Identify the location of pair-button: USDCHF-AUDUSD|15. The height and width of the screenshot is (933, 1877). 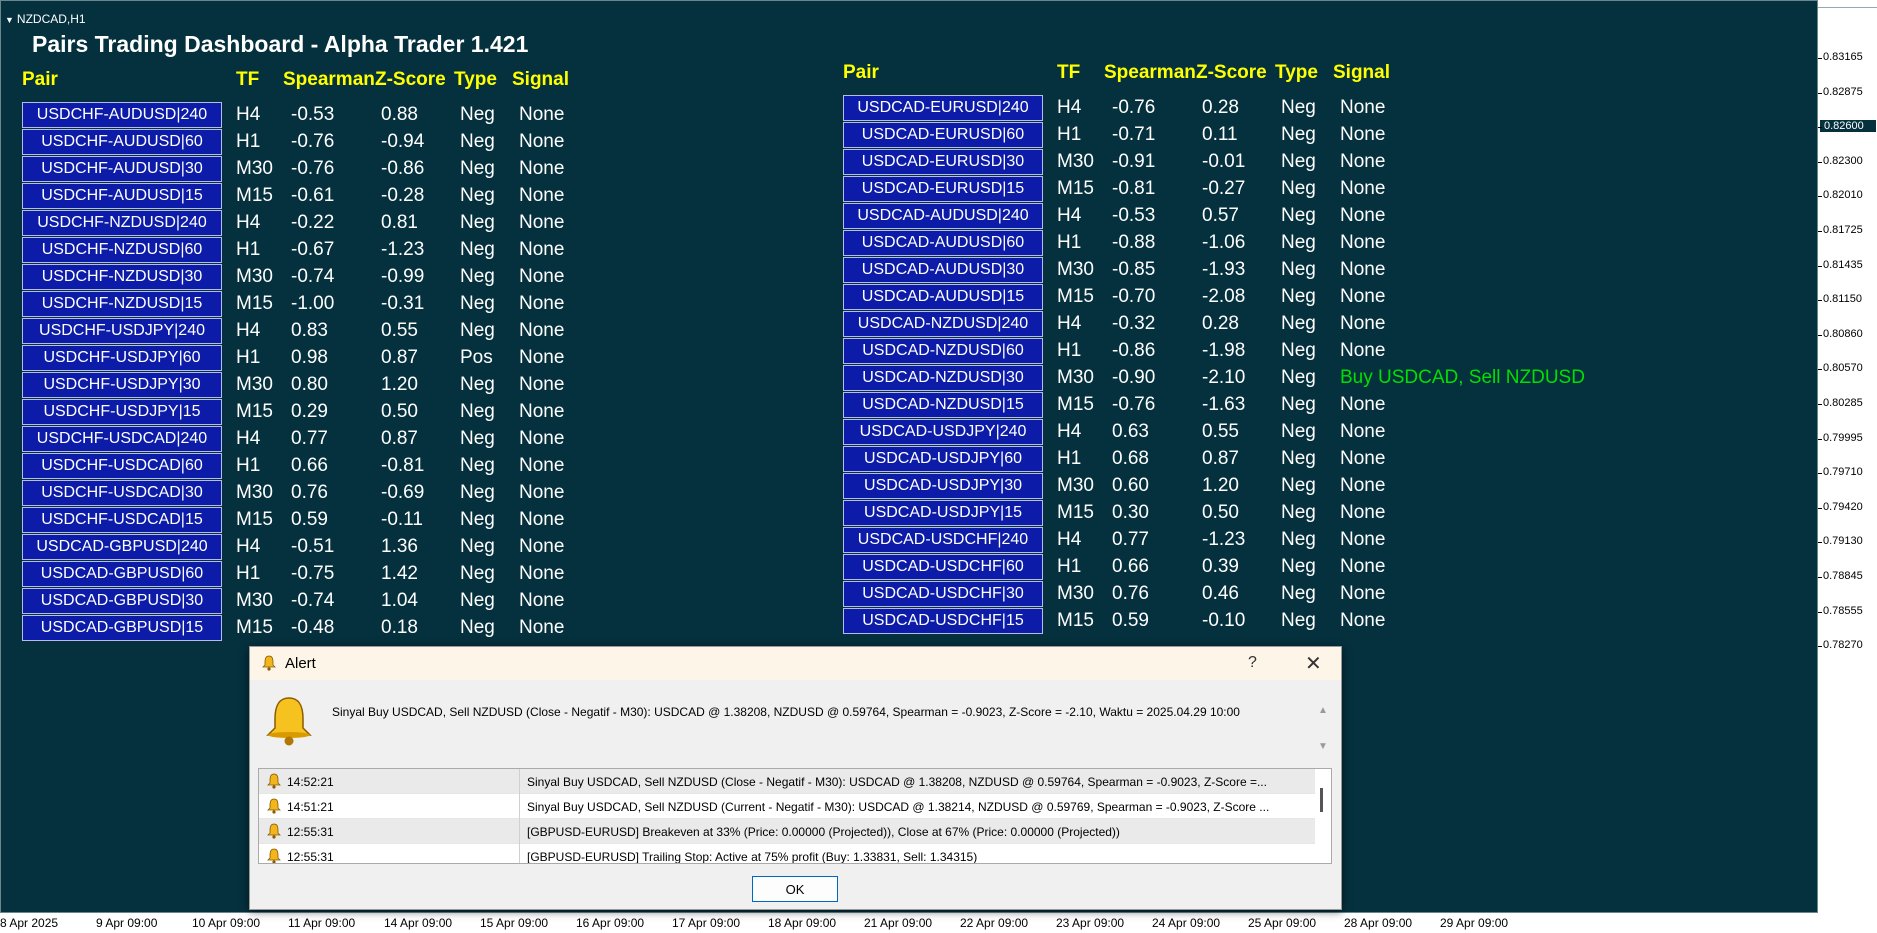
(122, 196).